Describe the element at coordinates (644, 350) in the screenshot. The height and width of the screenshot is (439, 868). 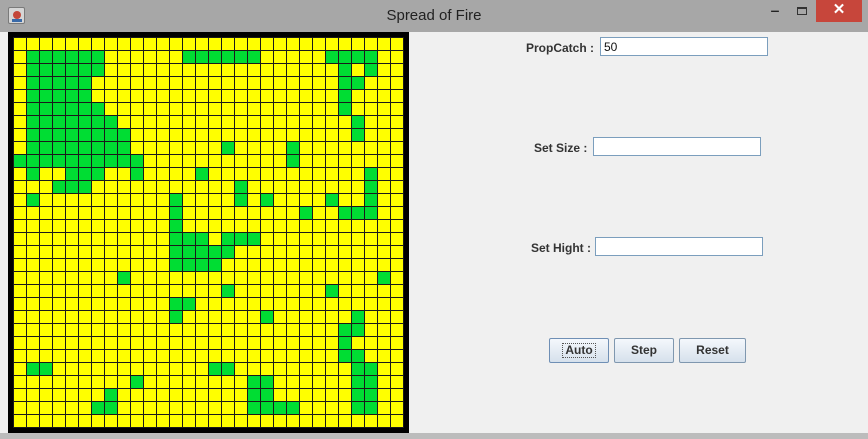
I see `step-button: Step` at that location.